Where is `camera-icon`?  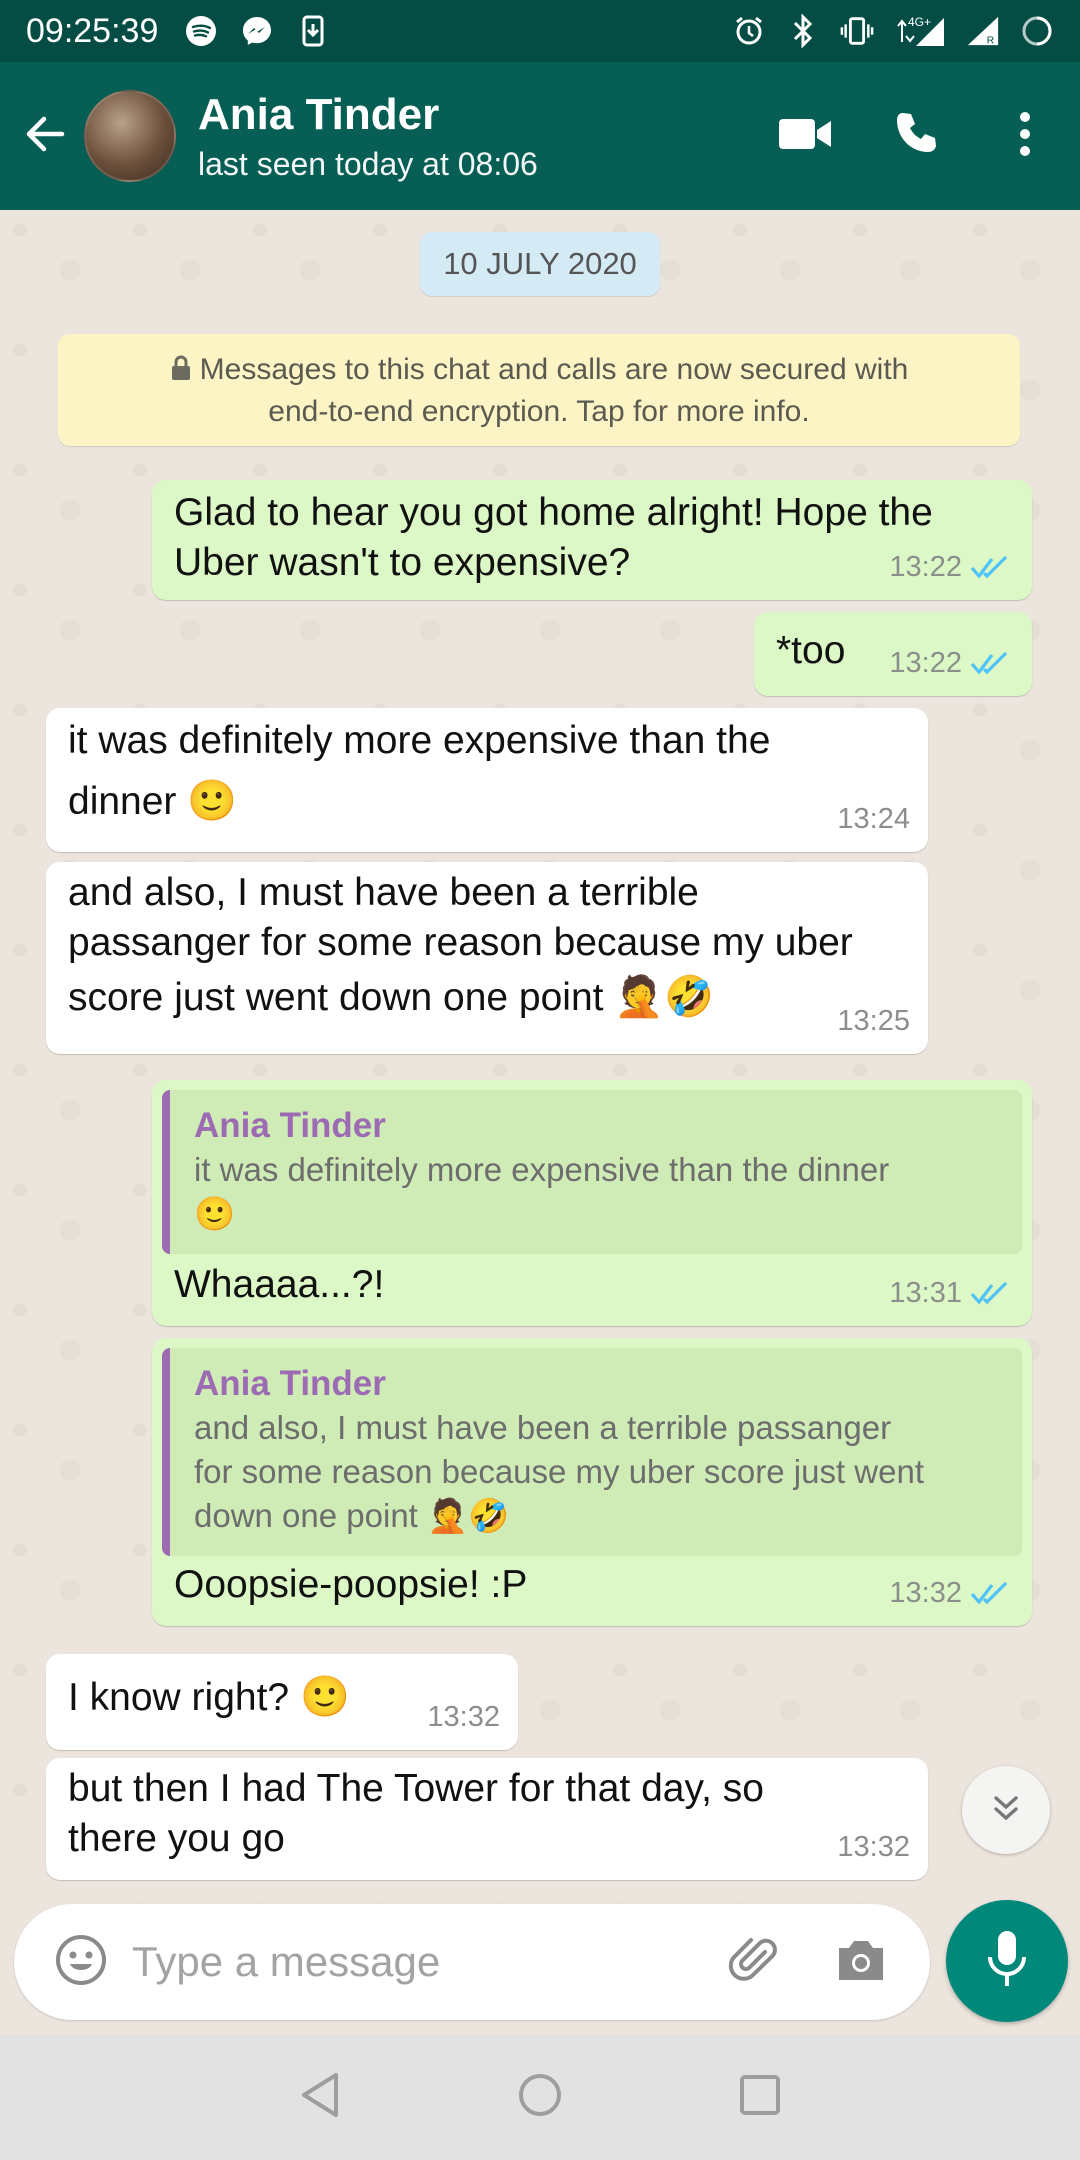 camera-icon is located at coordinates (861, 1962).